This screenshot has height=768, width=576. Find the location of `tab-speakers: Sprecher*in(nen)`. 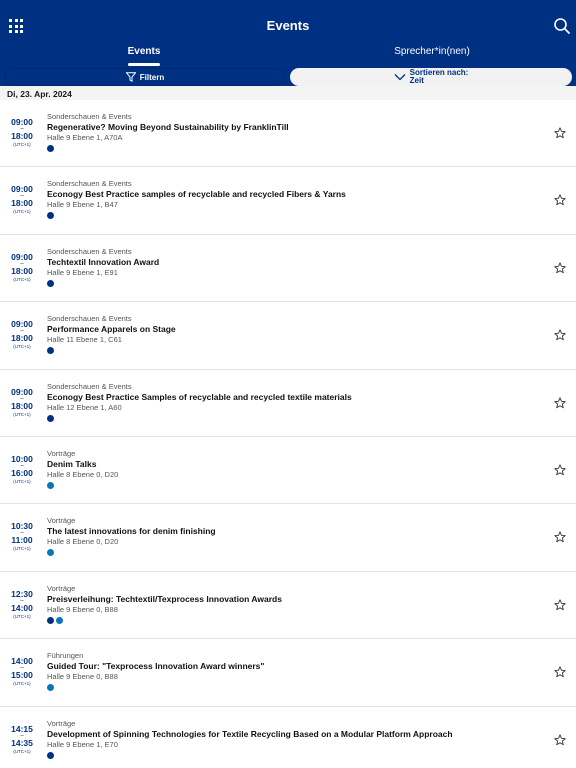

tab-speakers: Sprecher*in(nen) is located at coordinates (432, 51).